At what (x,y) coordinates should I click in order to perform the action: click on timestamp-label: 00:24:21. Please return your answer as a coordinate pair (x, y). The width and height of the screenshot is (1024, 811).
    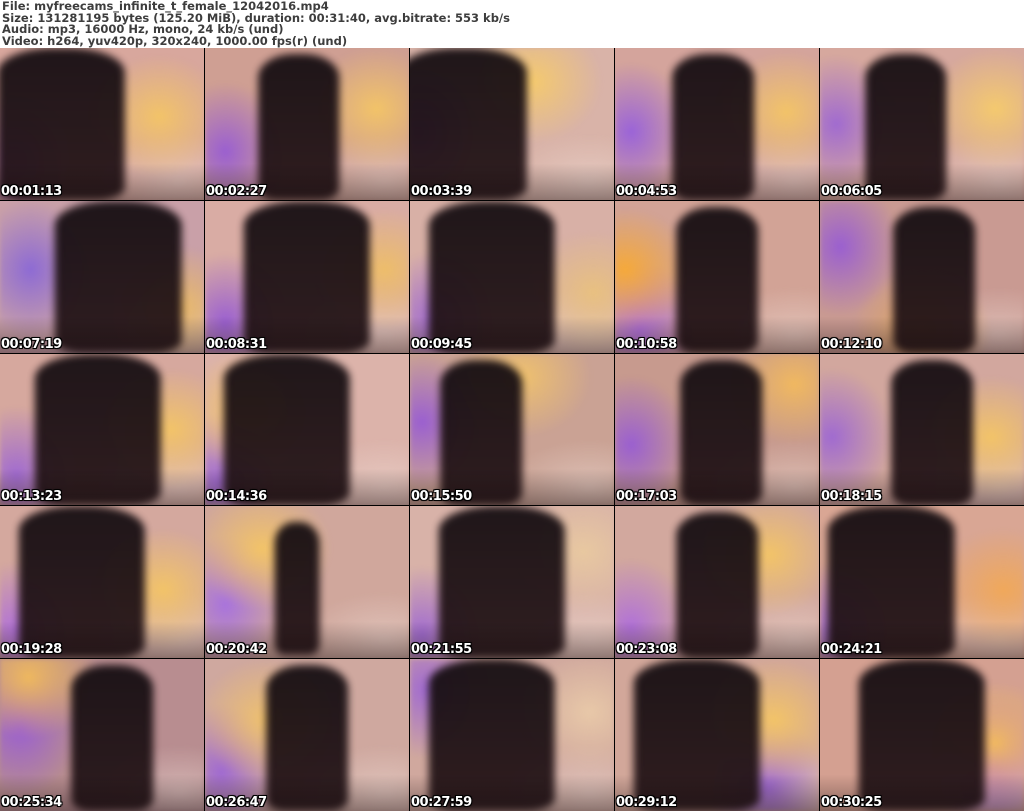
    Looking at the image, I should click on (851, 650).